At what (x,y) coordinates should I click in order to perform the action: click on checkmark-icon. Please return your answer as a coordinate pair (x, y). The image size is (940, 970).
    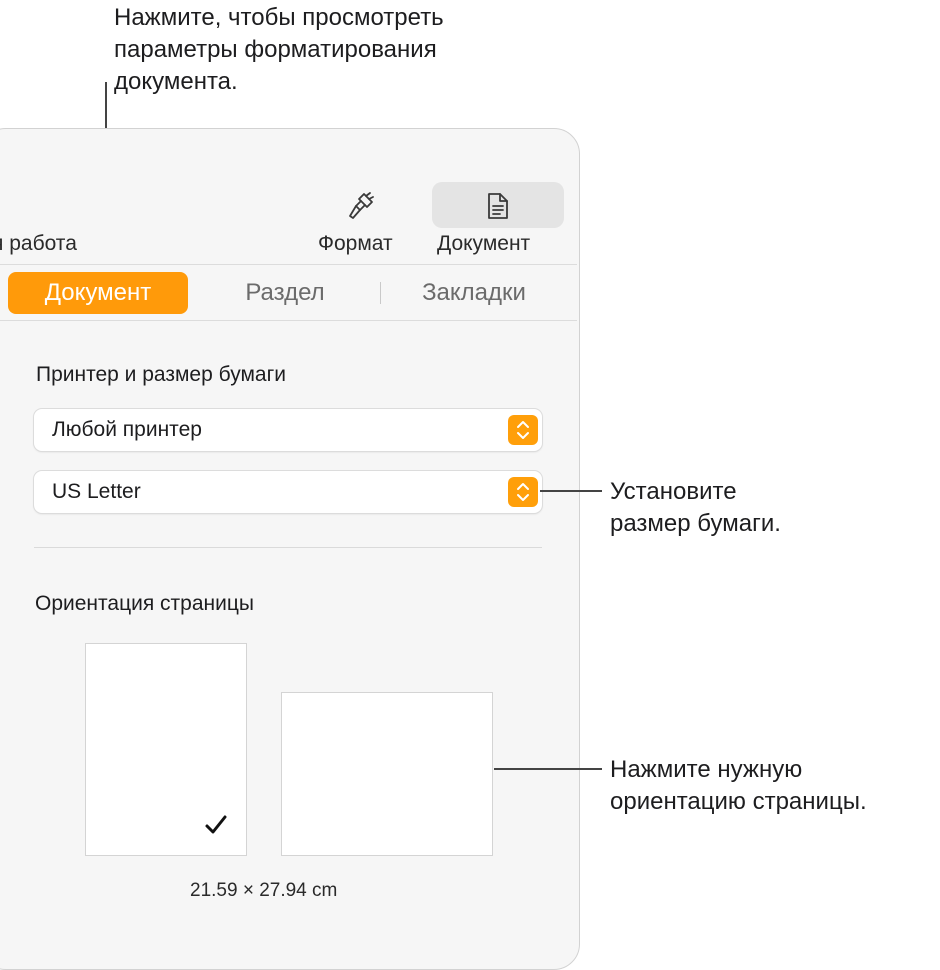
    Looking at the image, I should click on (216, 827).